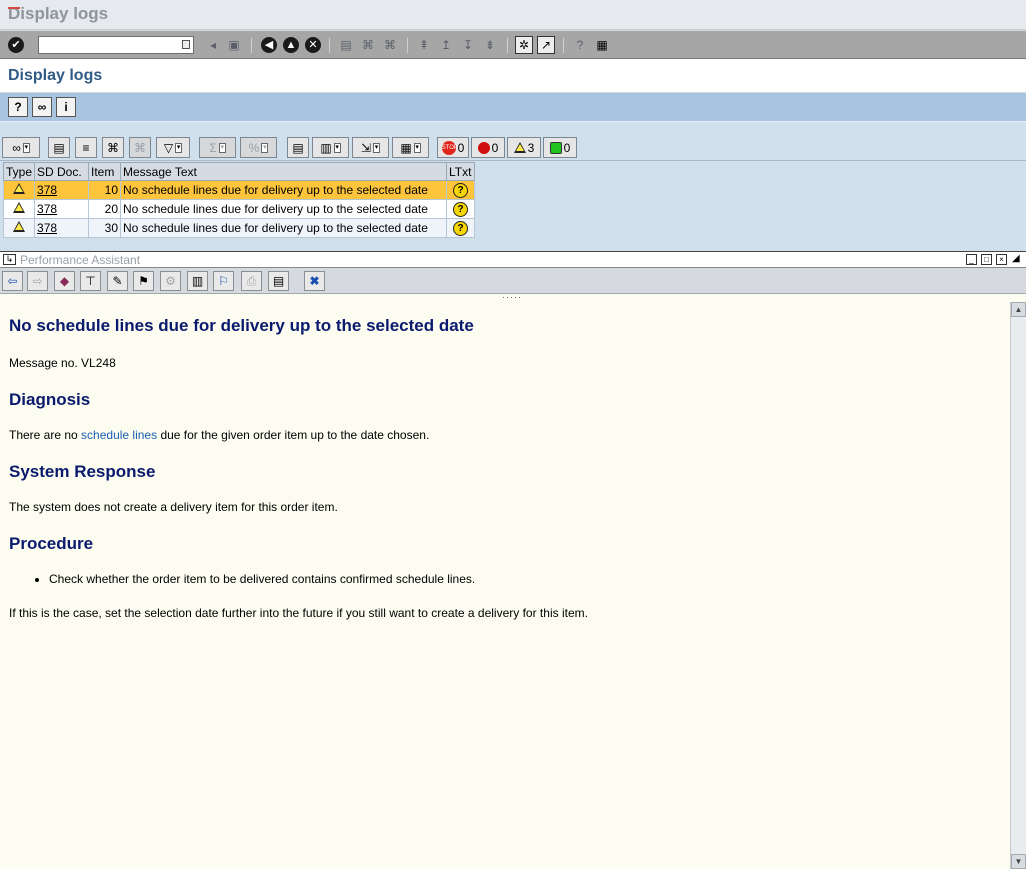 Image resolution: width=1026 pixels, height=869 pixels. Describe the element at coordinates (19, 171) in the screenshot. I see `column-header-type: Type` at that location.